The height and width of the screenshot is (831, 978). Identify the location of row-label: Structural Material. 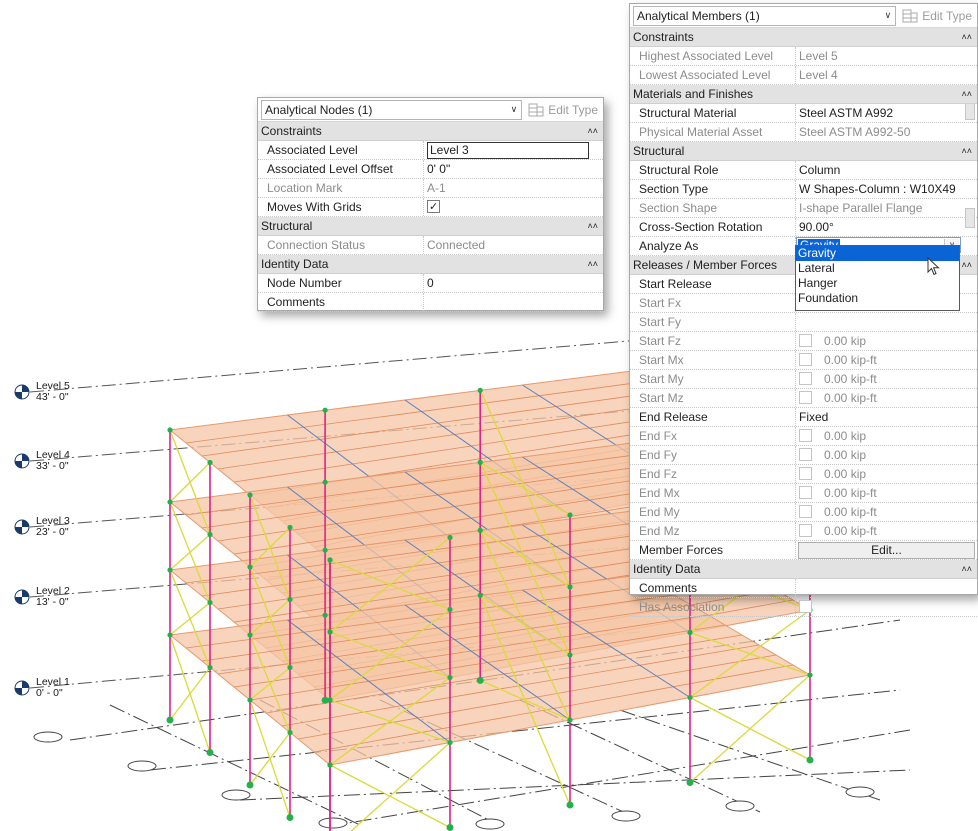
(713, 113).